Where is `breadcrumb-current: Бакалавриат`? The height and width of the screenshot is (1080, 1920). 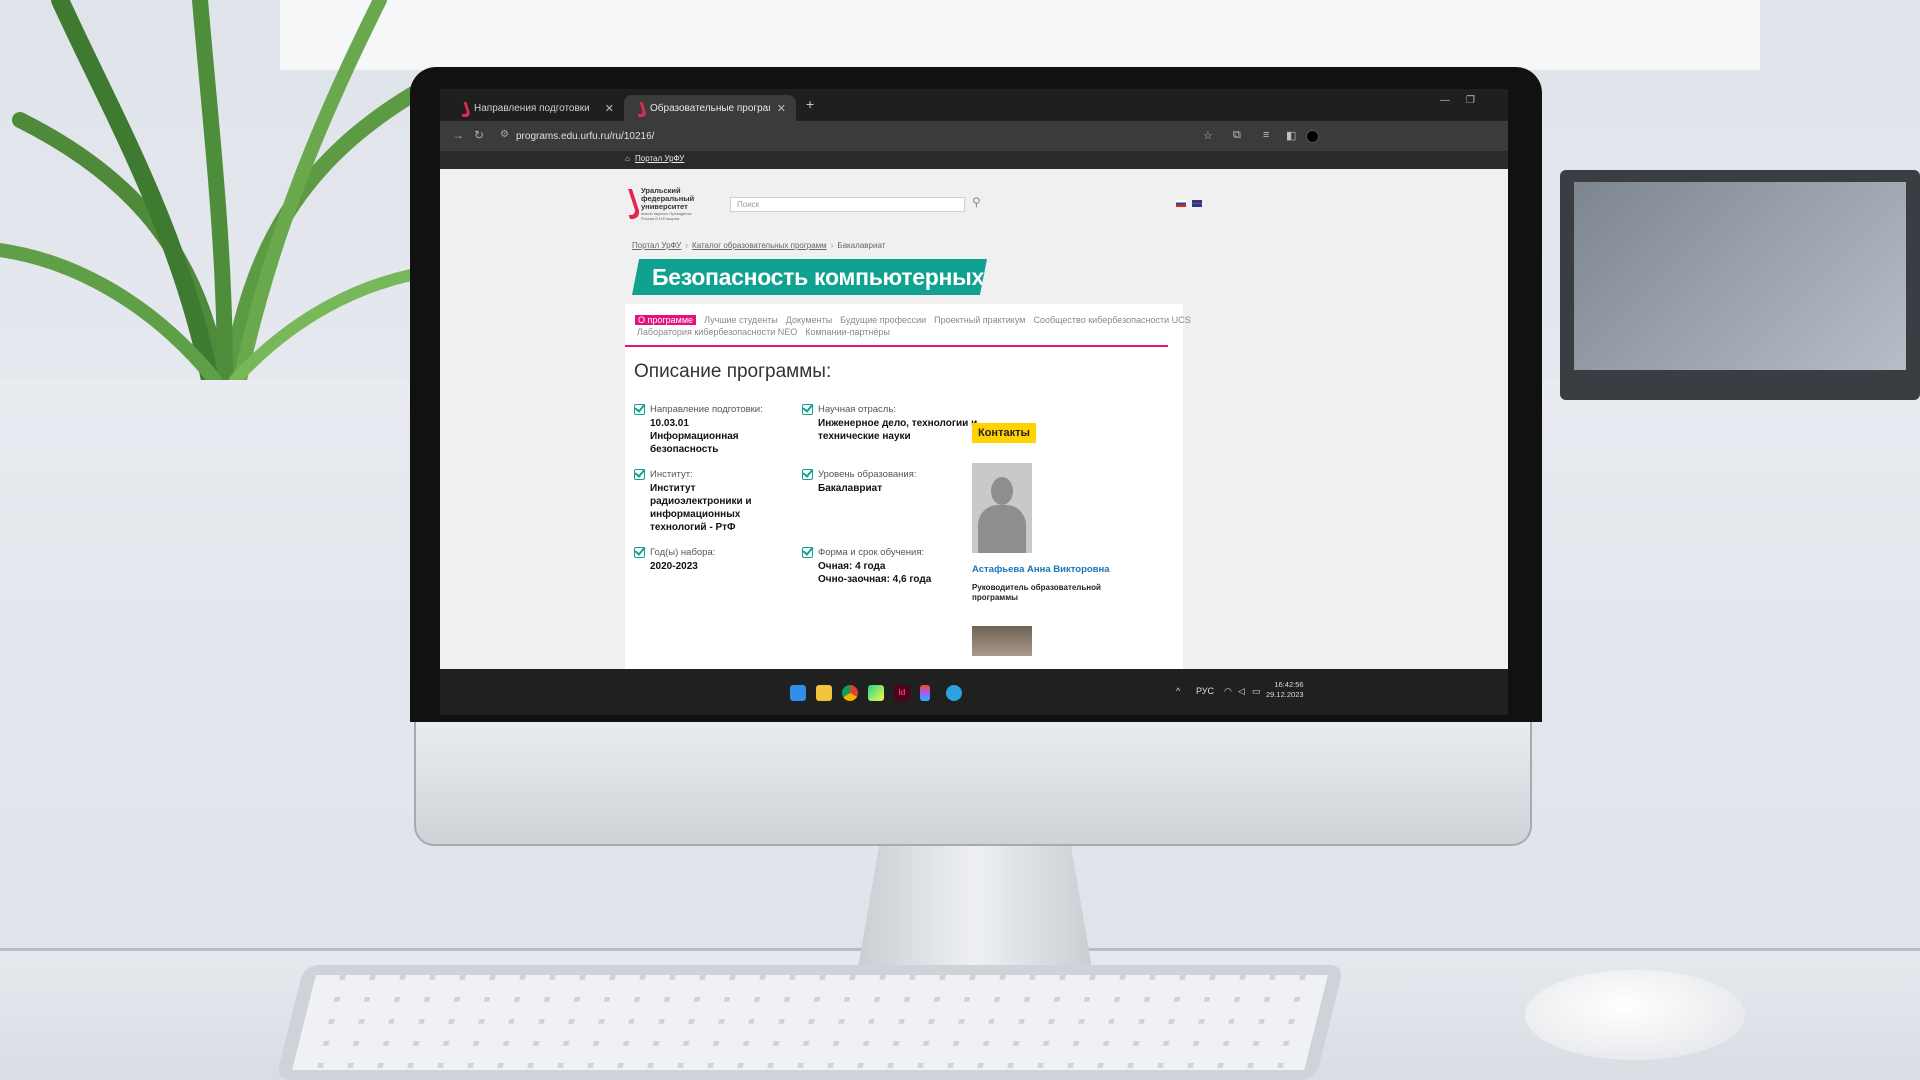 breadcrumb-current: Бакалавриат is located at coordinates (861, 245).